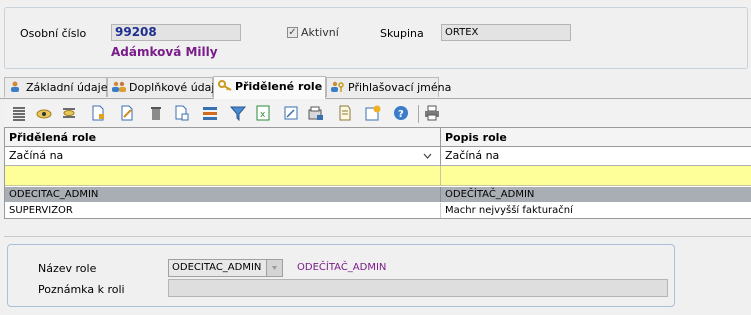 The image size is (751, 315). Describe the element at coordinates (432, 113) in the screenshot. I see `print-icon` at that location.